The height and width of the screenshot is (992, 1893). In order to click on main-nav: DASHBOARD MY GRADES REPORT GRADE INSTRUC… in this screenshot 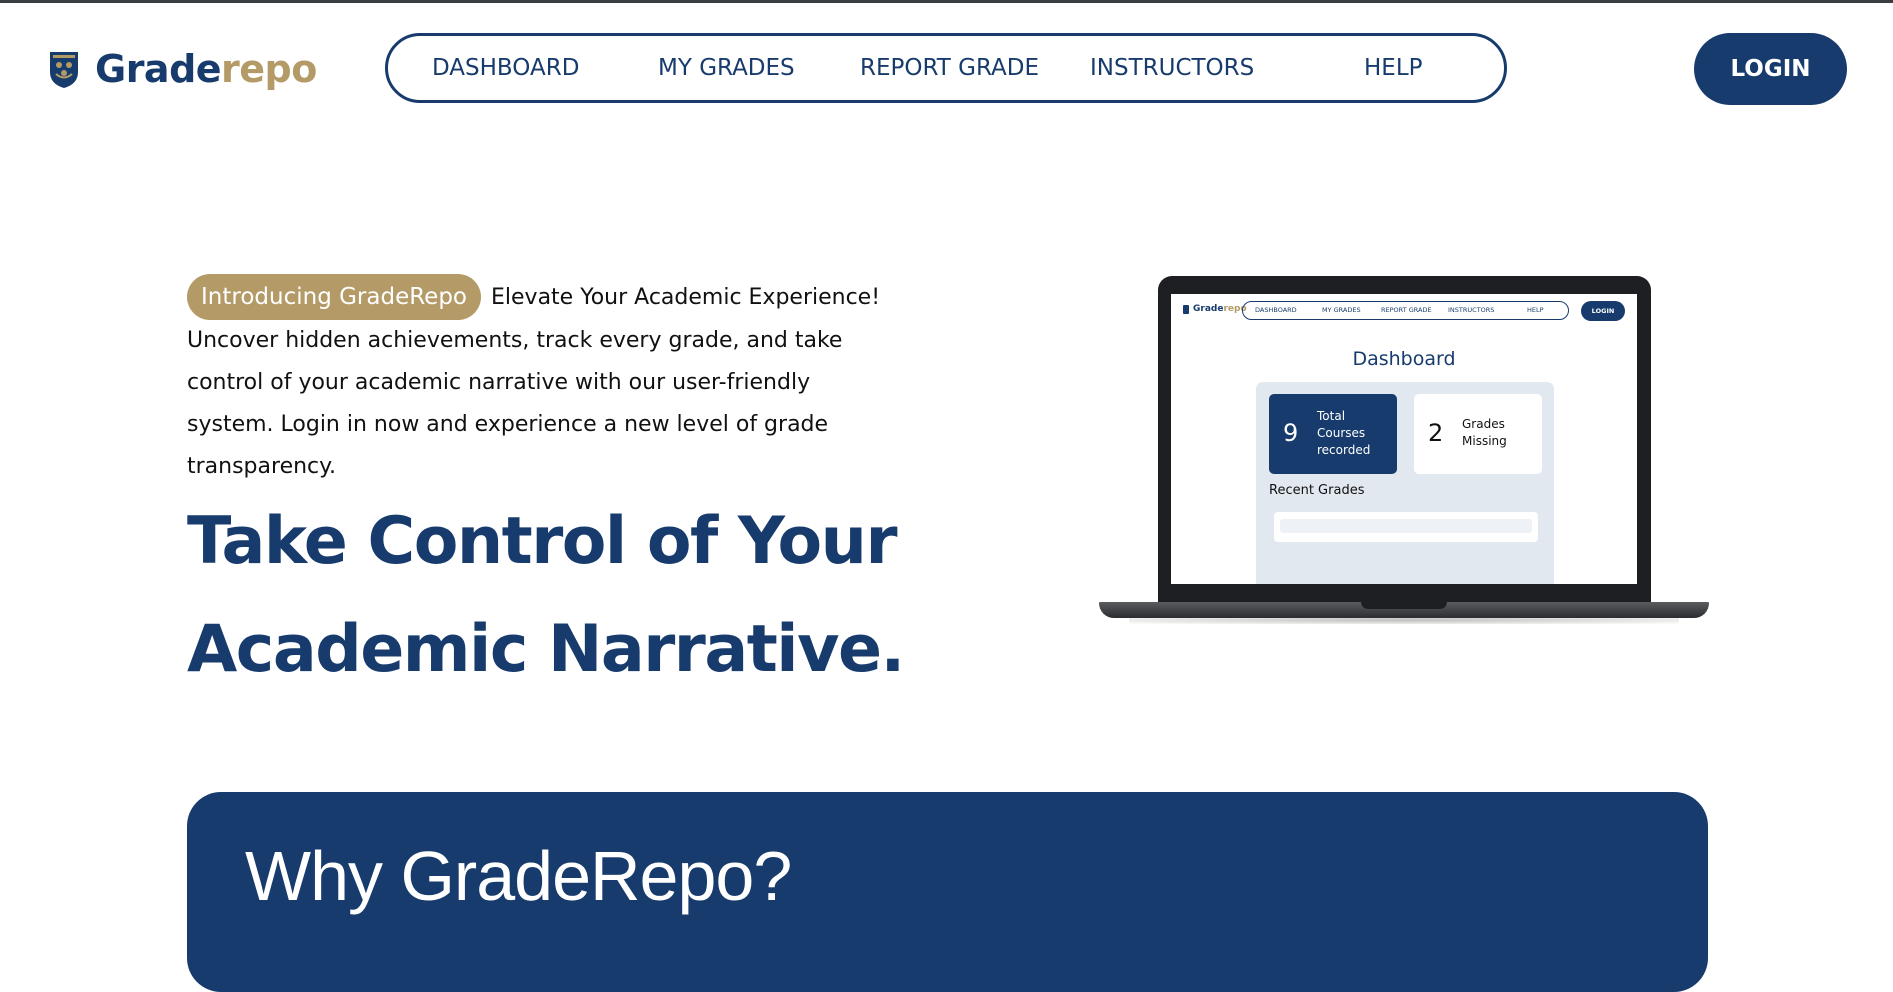, I will do `click(946, 68)`.